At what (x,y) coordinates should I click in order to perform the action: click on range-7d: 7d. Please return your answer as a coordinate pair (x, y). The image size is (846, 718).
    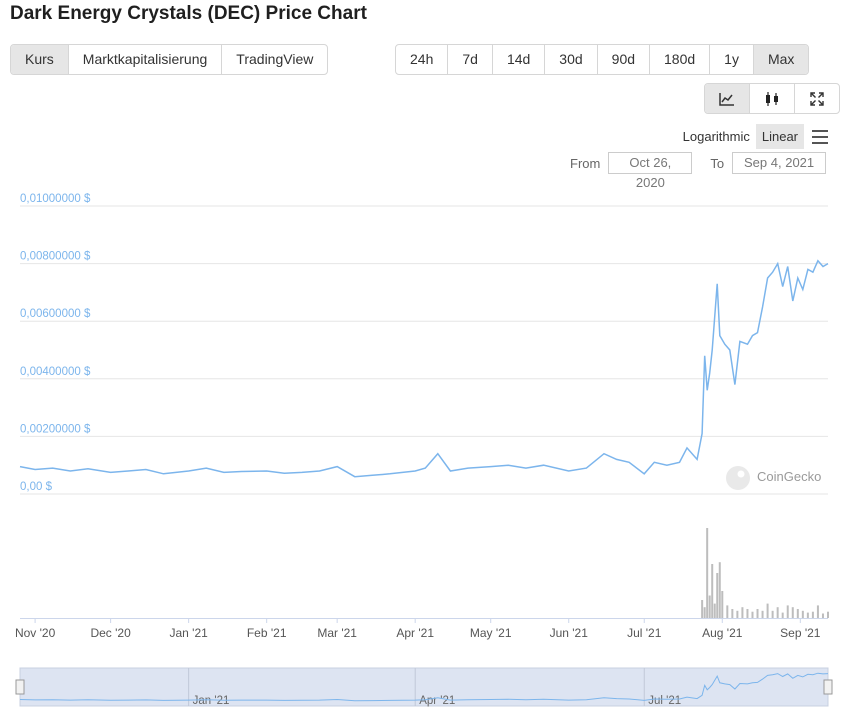
    Looking at the image, I should click on (470, 59).